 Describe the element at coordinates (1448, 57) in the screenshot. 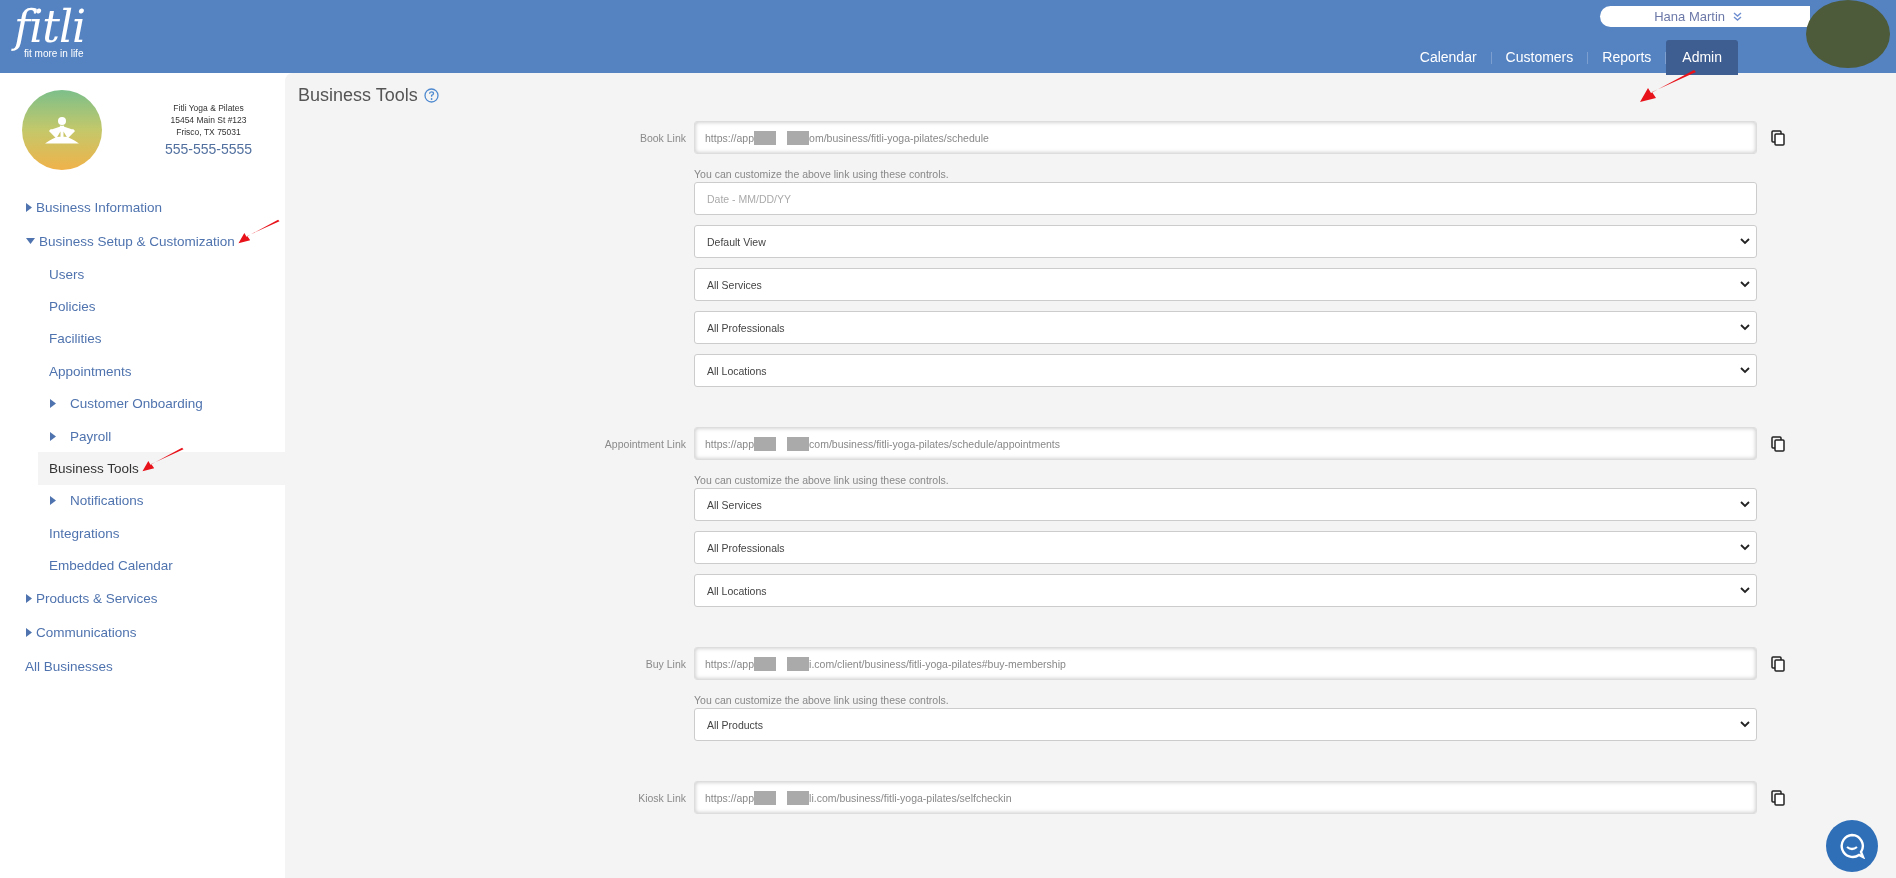

I see `nav-tab: Calendar` at that location.